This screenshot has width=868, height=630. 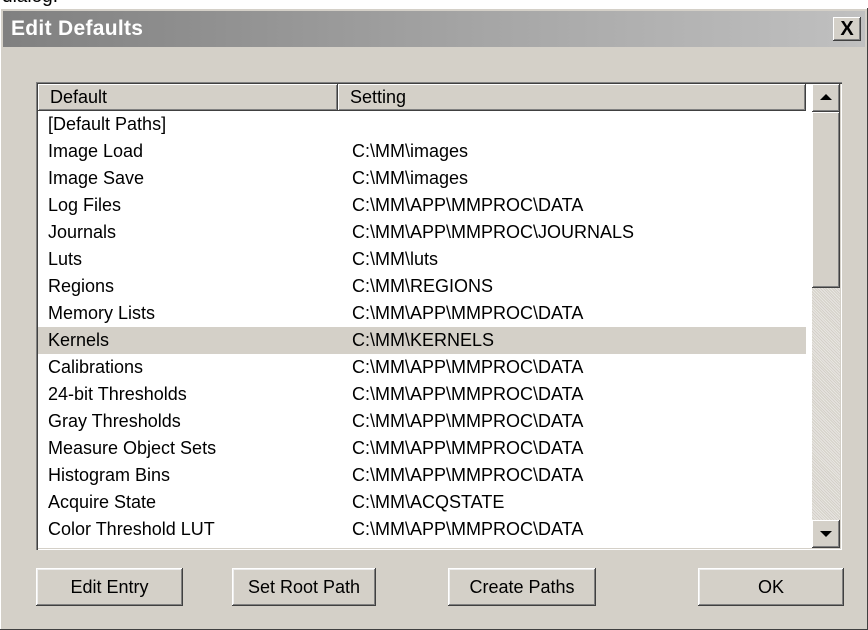 What do you see at coordinates (65, 259) in the screenshot?
I see `default-name: Luts` at bounding box center [65, 259].